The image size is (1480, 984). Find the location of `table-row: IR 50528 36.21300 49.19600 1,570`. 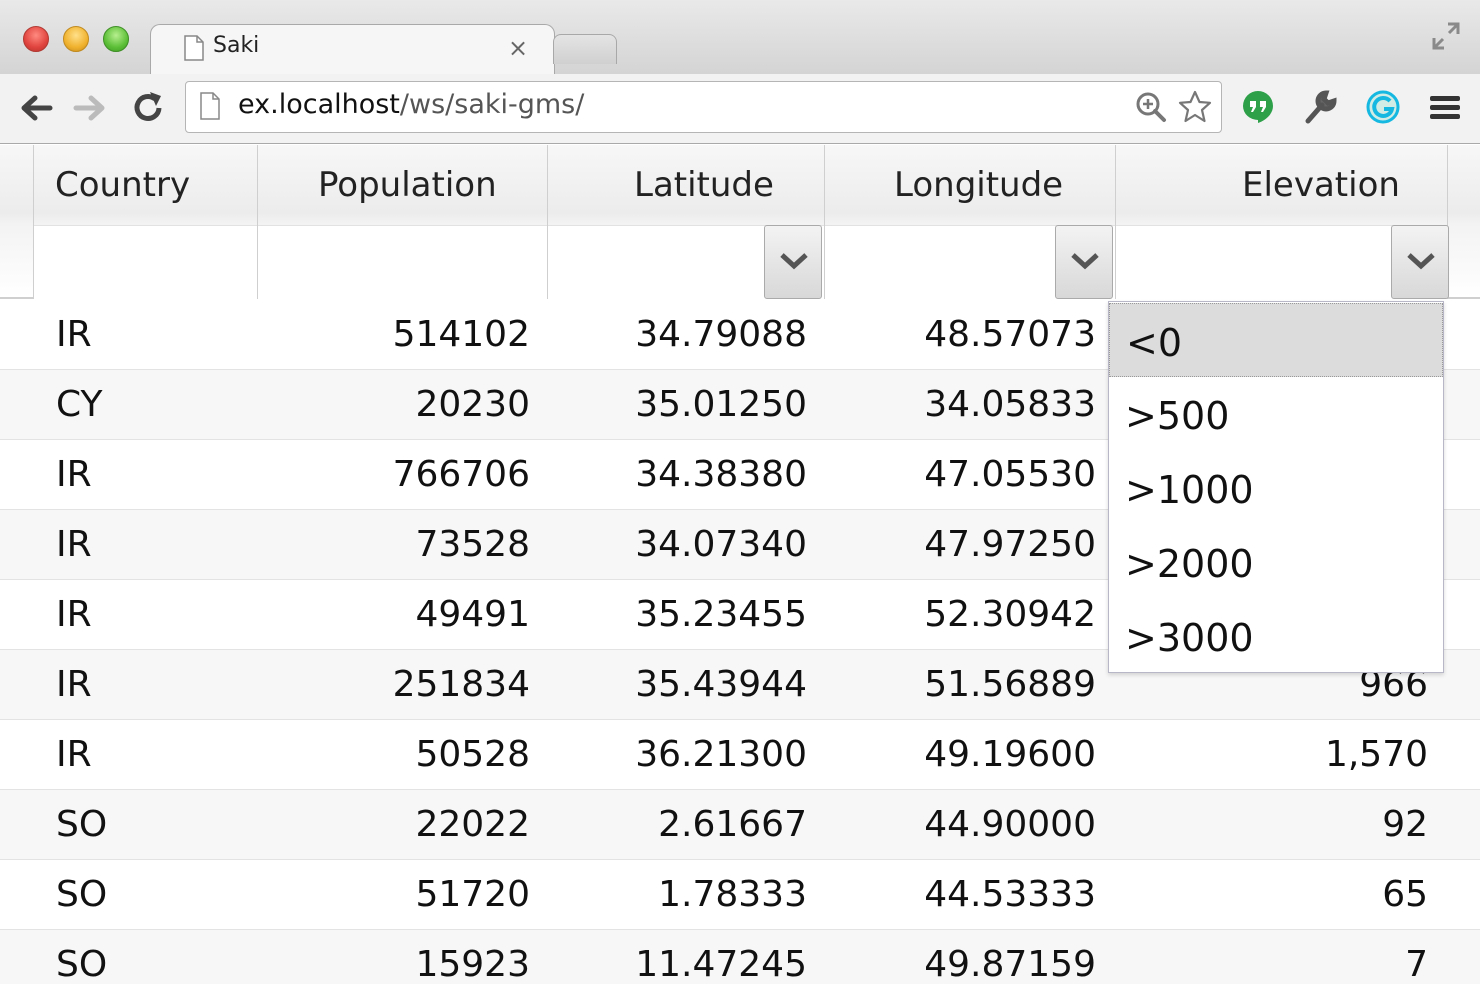

table-row: IR 50528 36.21300 49.19600 1,570 is located at coordinates (740, 755).